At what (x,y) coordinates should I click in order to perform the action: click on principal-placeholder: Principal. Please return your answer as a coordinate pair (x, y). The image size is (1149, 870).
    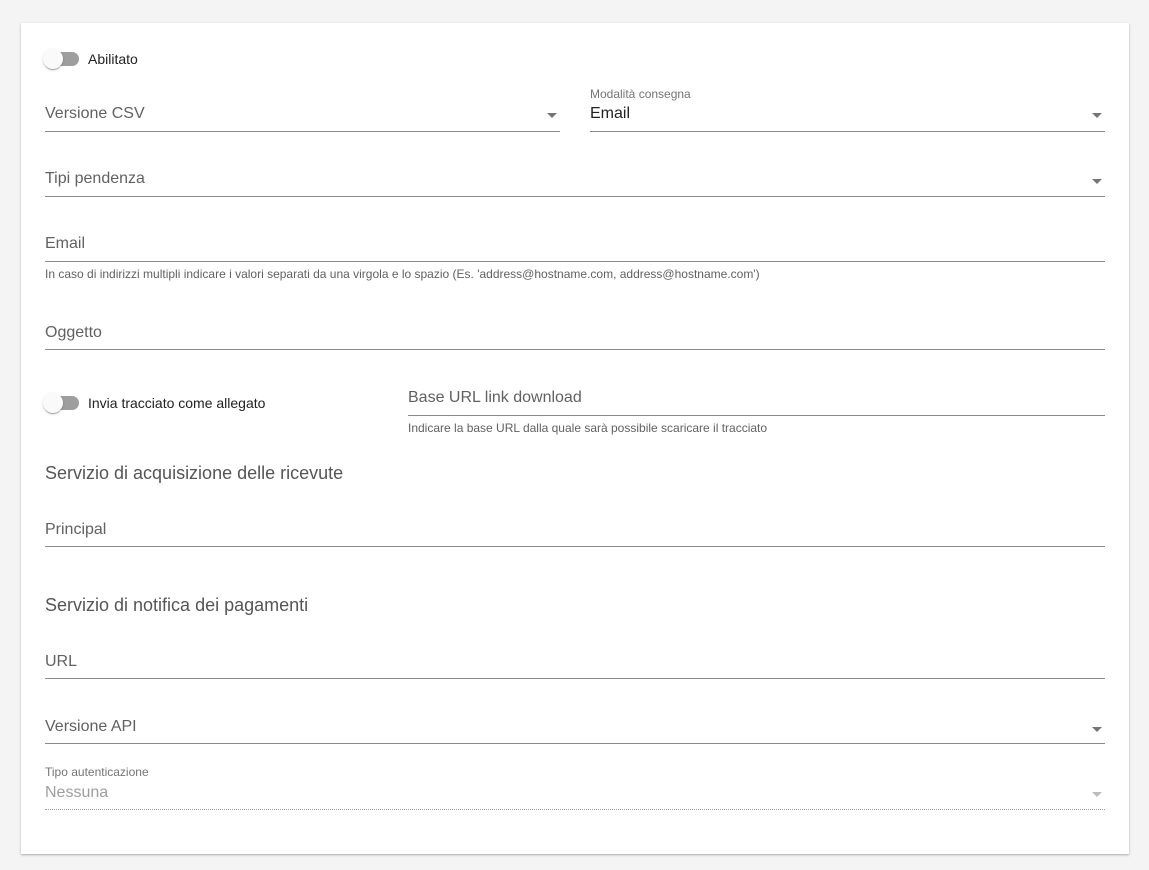
    Looking at the image, I should click on (76, 529).